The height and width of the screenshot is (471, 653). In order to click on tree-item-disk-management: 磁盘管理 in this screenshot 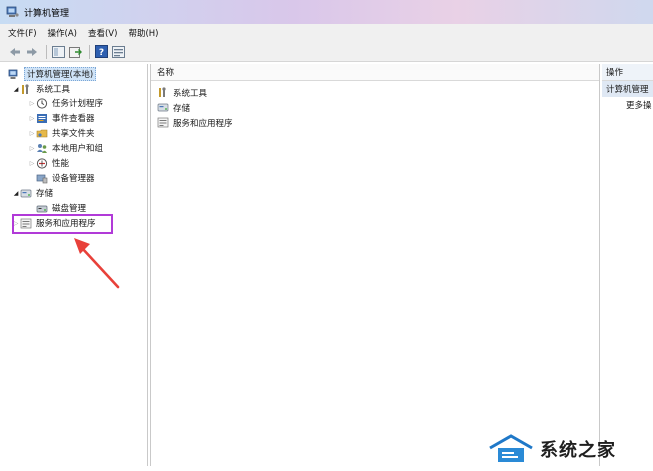, I will do `click(61, 208)`.